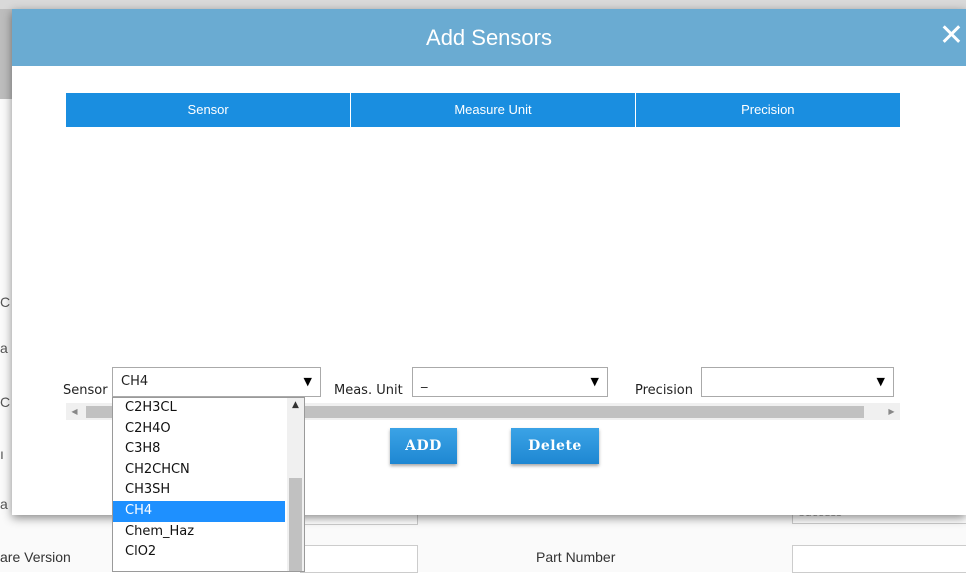 The width and height of the screenshot is (966, 573). Describe the element at coordinates (295, 405) in the screenshot. I see `scroll-up-icon: ▲` at that location.